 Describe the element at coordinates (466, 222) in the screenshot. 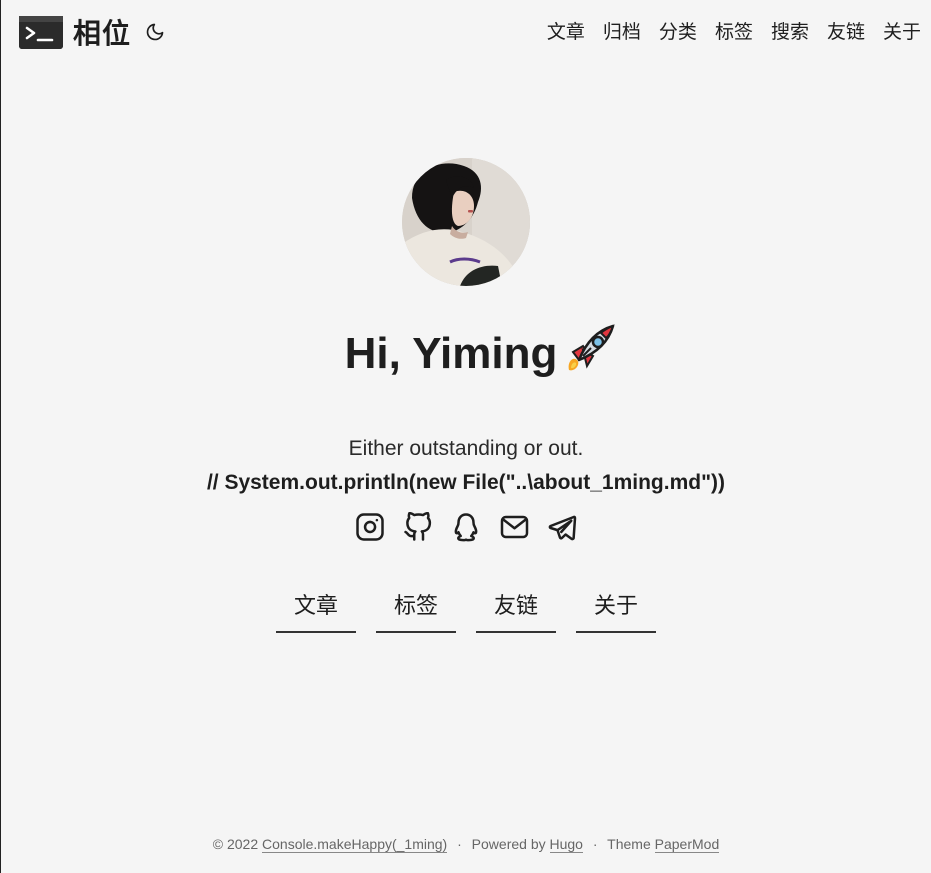

I see `avatar` at that location.